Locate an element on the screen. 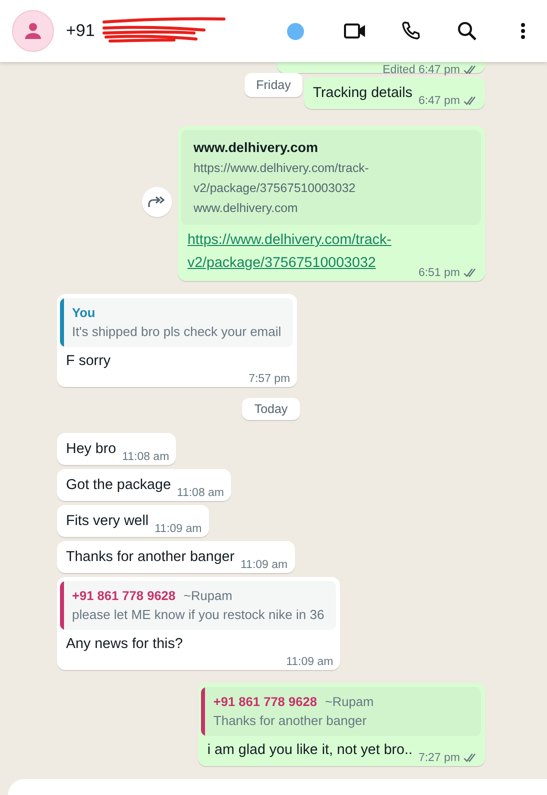 The height and width of the screenshot is (795, 547). search-icon is located at coordinates (467, 31).